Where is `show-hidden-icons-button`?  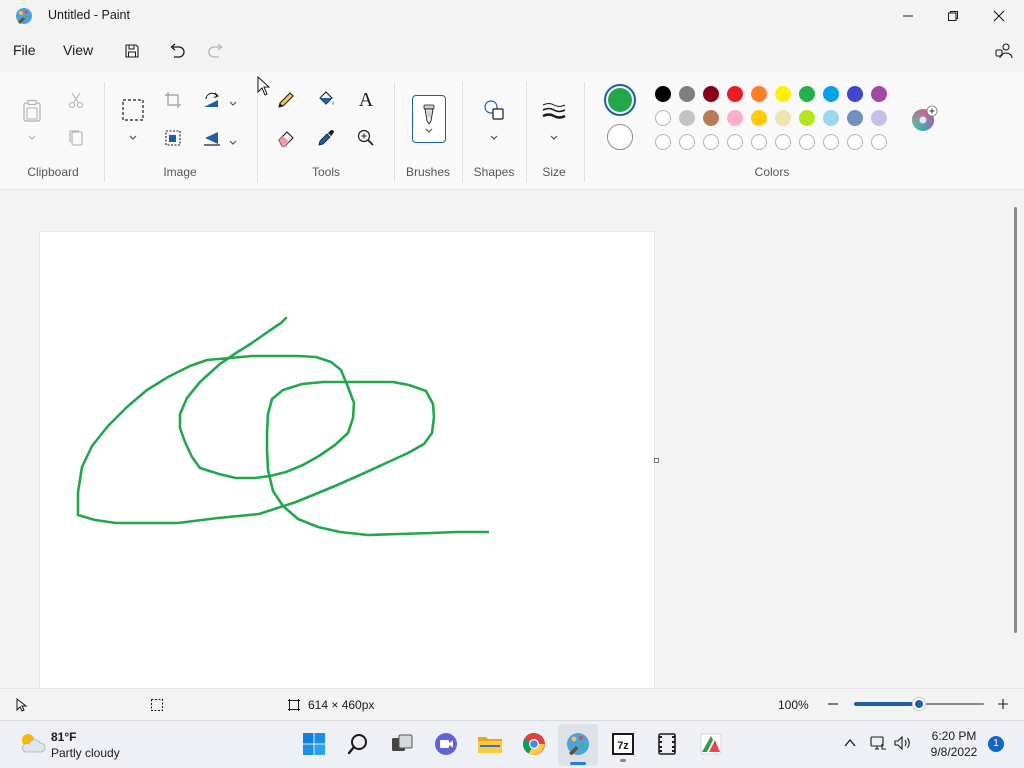 show-hidden-icons-button is located at coordinates (850, 745).